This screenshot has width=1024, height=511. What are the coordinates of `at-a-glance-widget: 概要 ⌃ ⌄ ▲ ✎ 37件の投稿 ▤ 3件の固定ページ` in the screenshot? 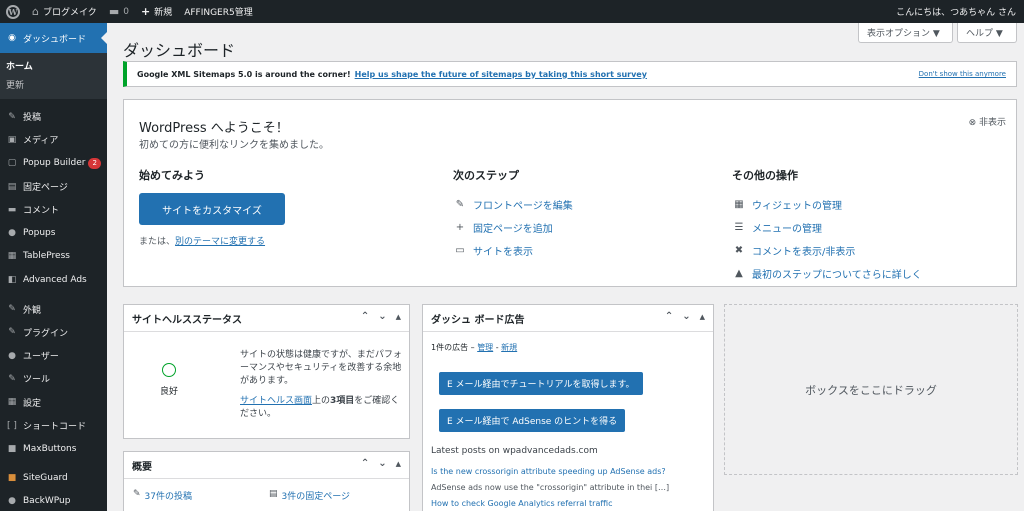 It's located at (266, 481).